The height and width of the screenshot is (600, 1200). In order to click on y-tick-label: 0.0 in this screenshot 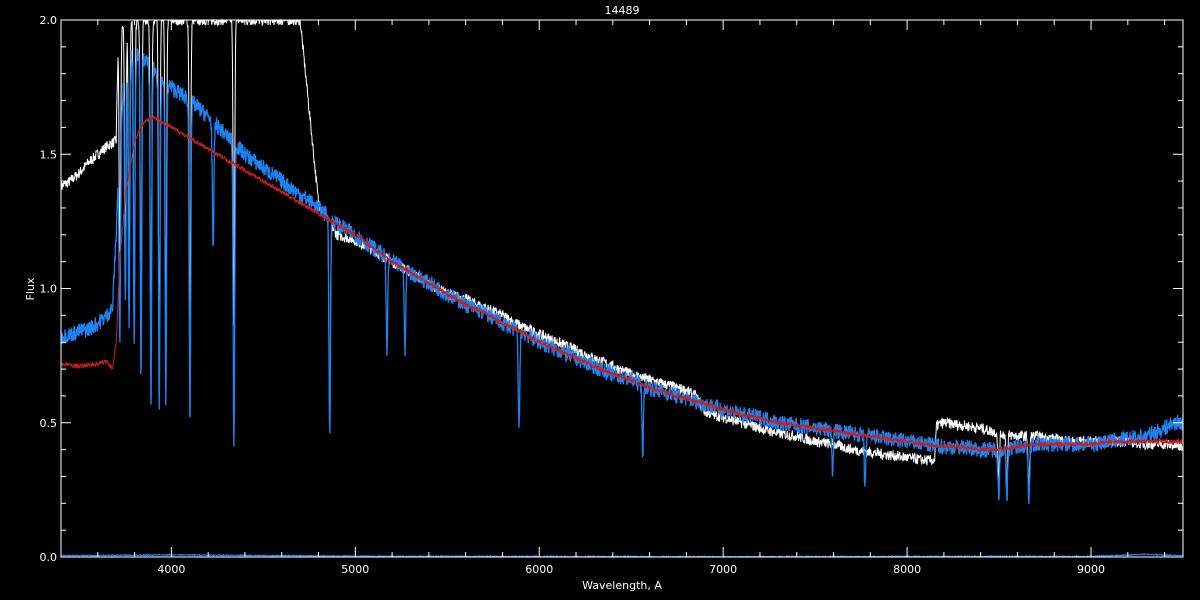, I will do `click(49, 557)`.